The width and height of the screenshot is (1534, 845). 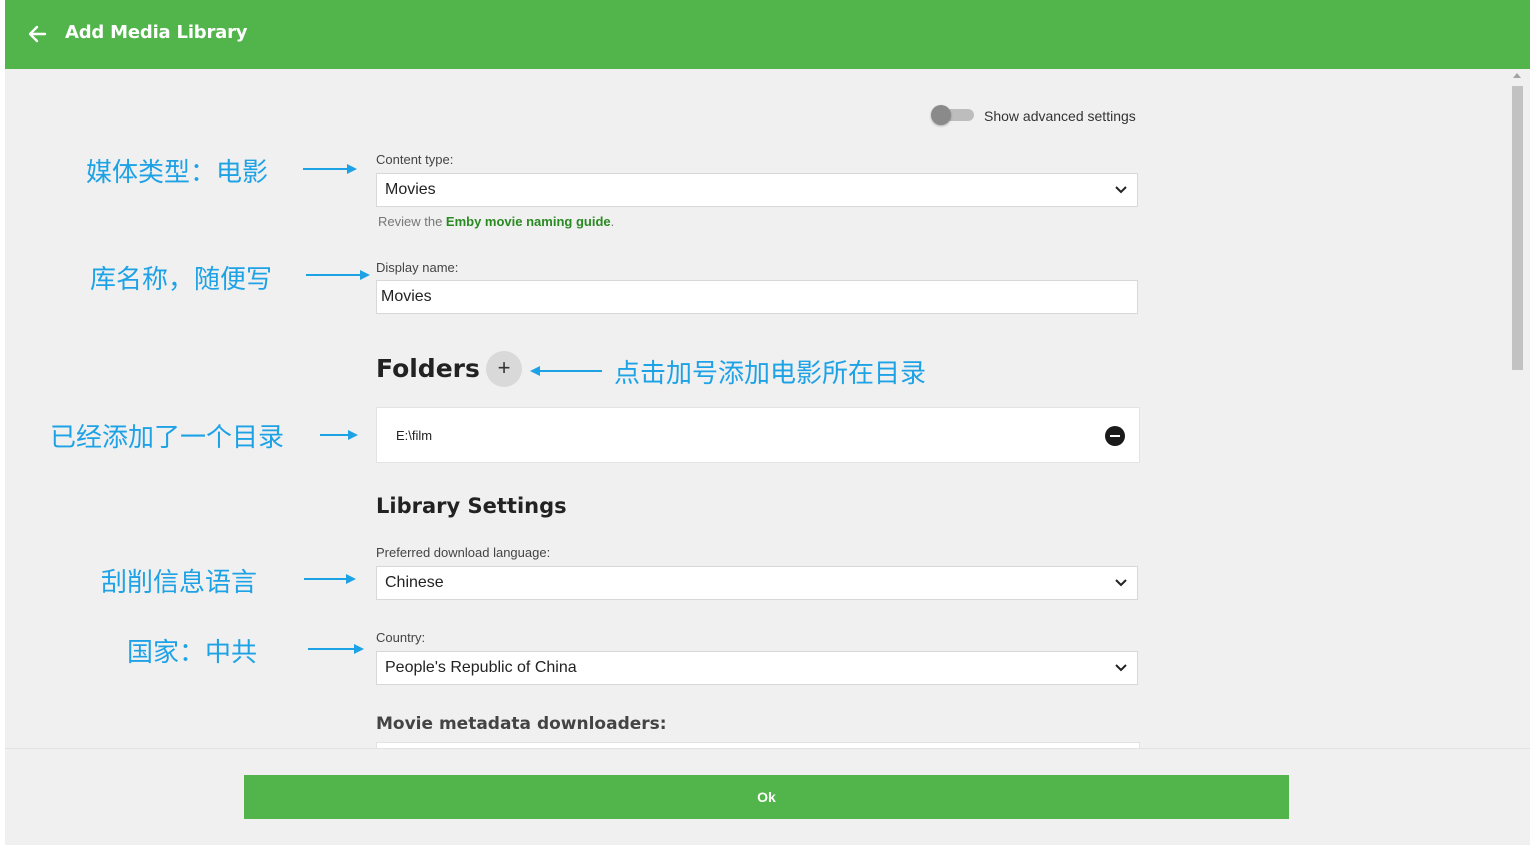 I want to click on content-type-label: Content type:, so click(x=415, y=159).